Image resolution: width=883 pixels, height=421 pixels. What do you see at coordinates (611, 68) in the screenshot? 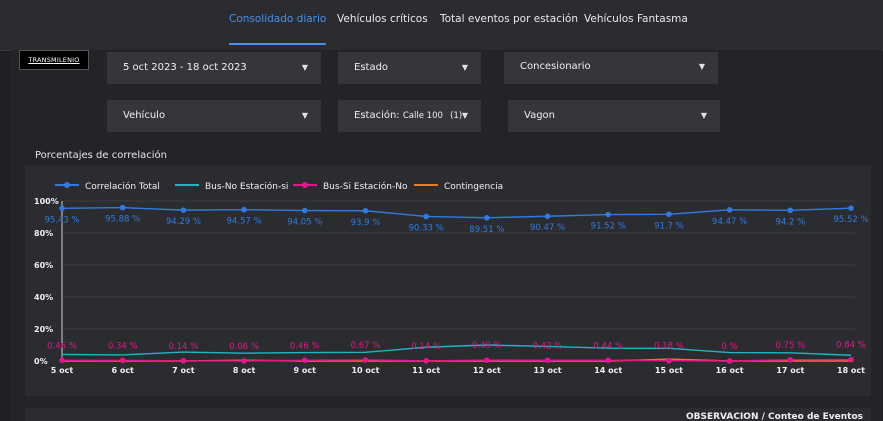
I see `concesionario-filter: Concesionario ▼` at bounding box center [611, 68].